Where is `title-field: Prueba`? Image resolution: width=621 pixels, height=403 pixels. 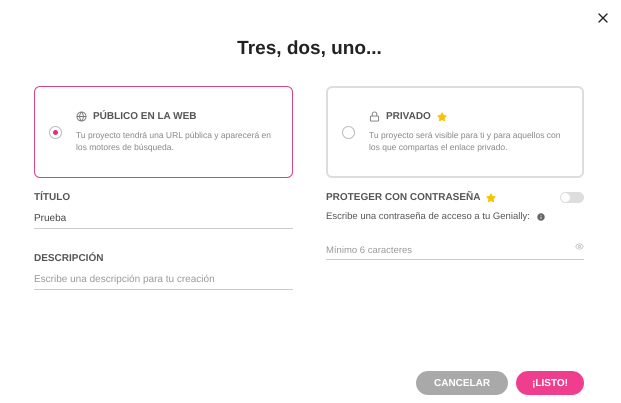
title-field: Prueba is located at coordinates (163, 221).